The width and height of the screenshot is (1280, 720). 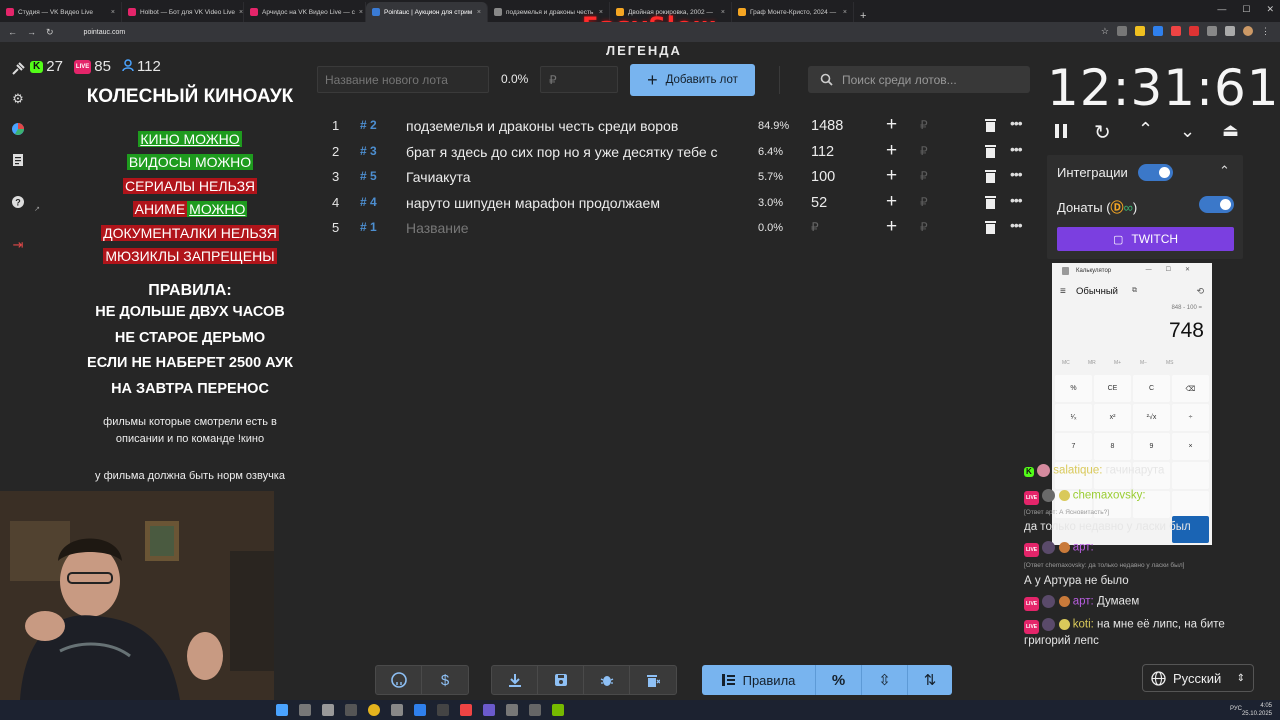 I want to click on memory-button: M−, so click(x=1143, y=363).